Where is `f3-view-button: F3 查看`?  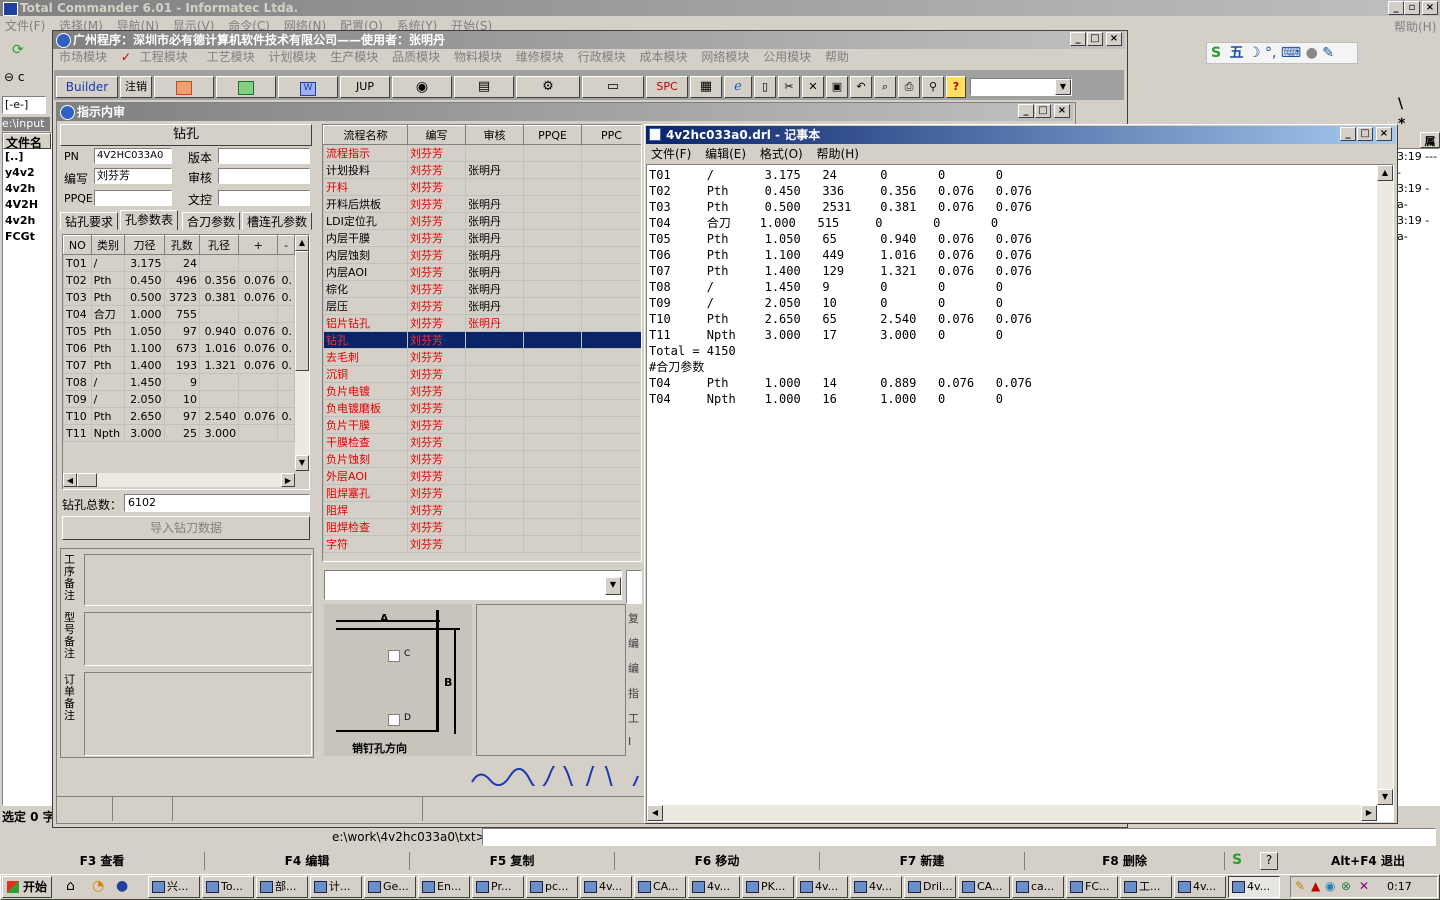 f3-view-button: F3 查看 is located at coordinates (102, 861).